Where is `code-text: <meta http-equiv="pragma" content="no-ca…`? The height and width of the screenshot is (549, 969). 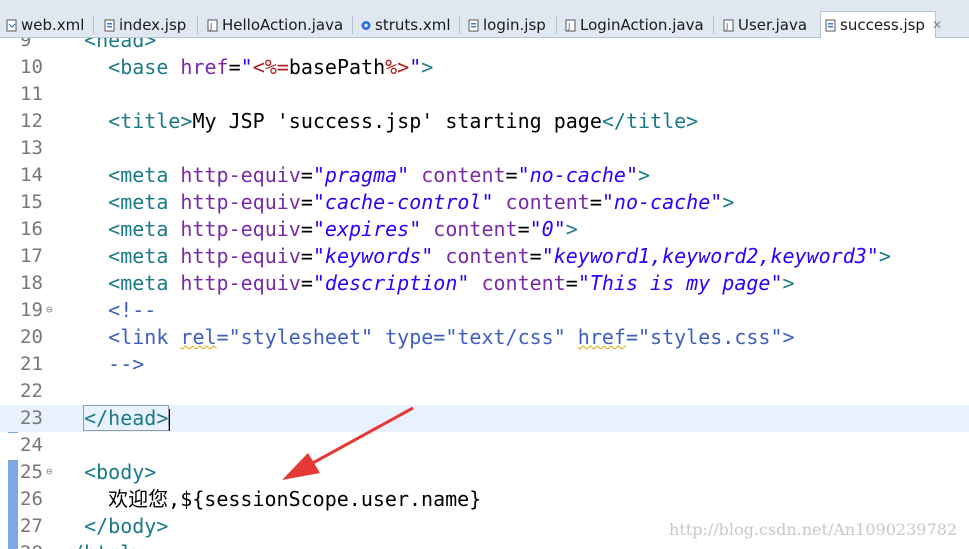
code-text: <meta http-equiv="pragma" content="no-ca… is located at coordinates (379, 175).